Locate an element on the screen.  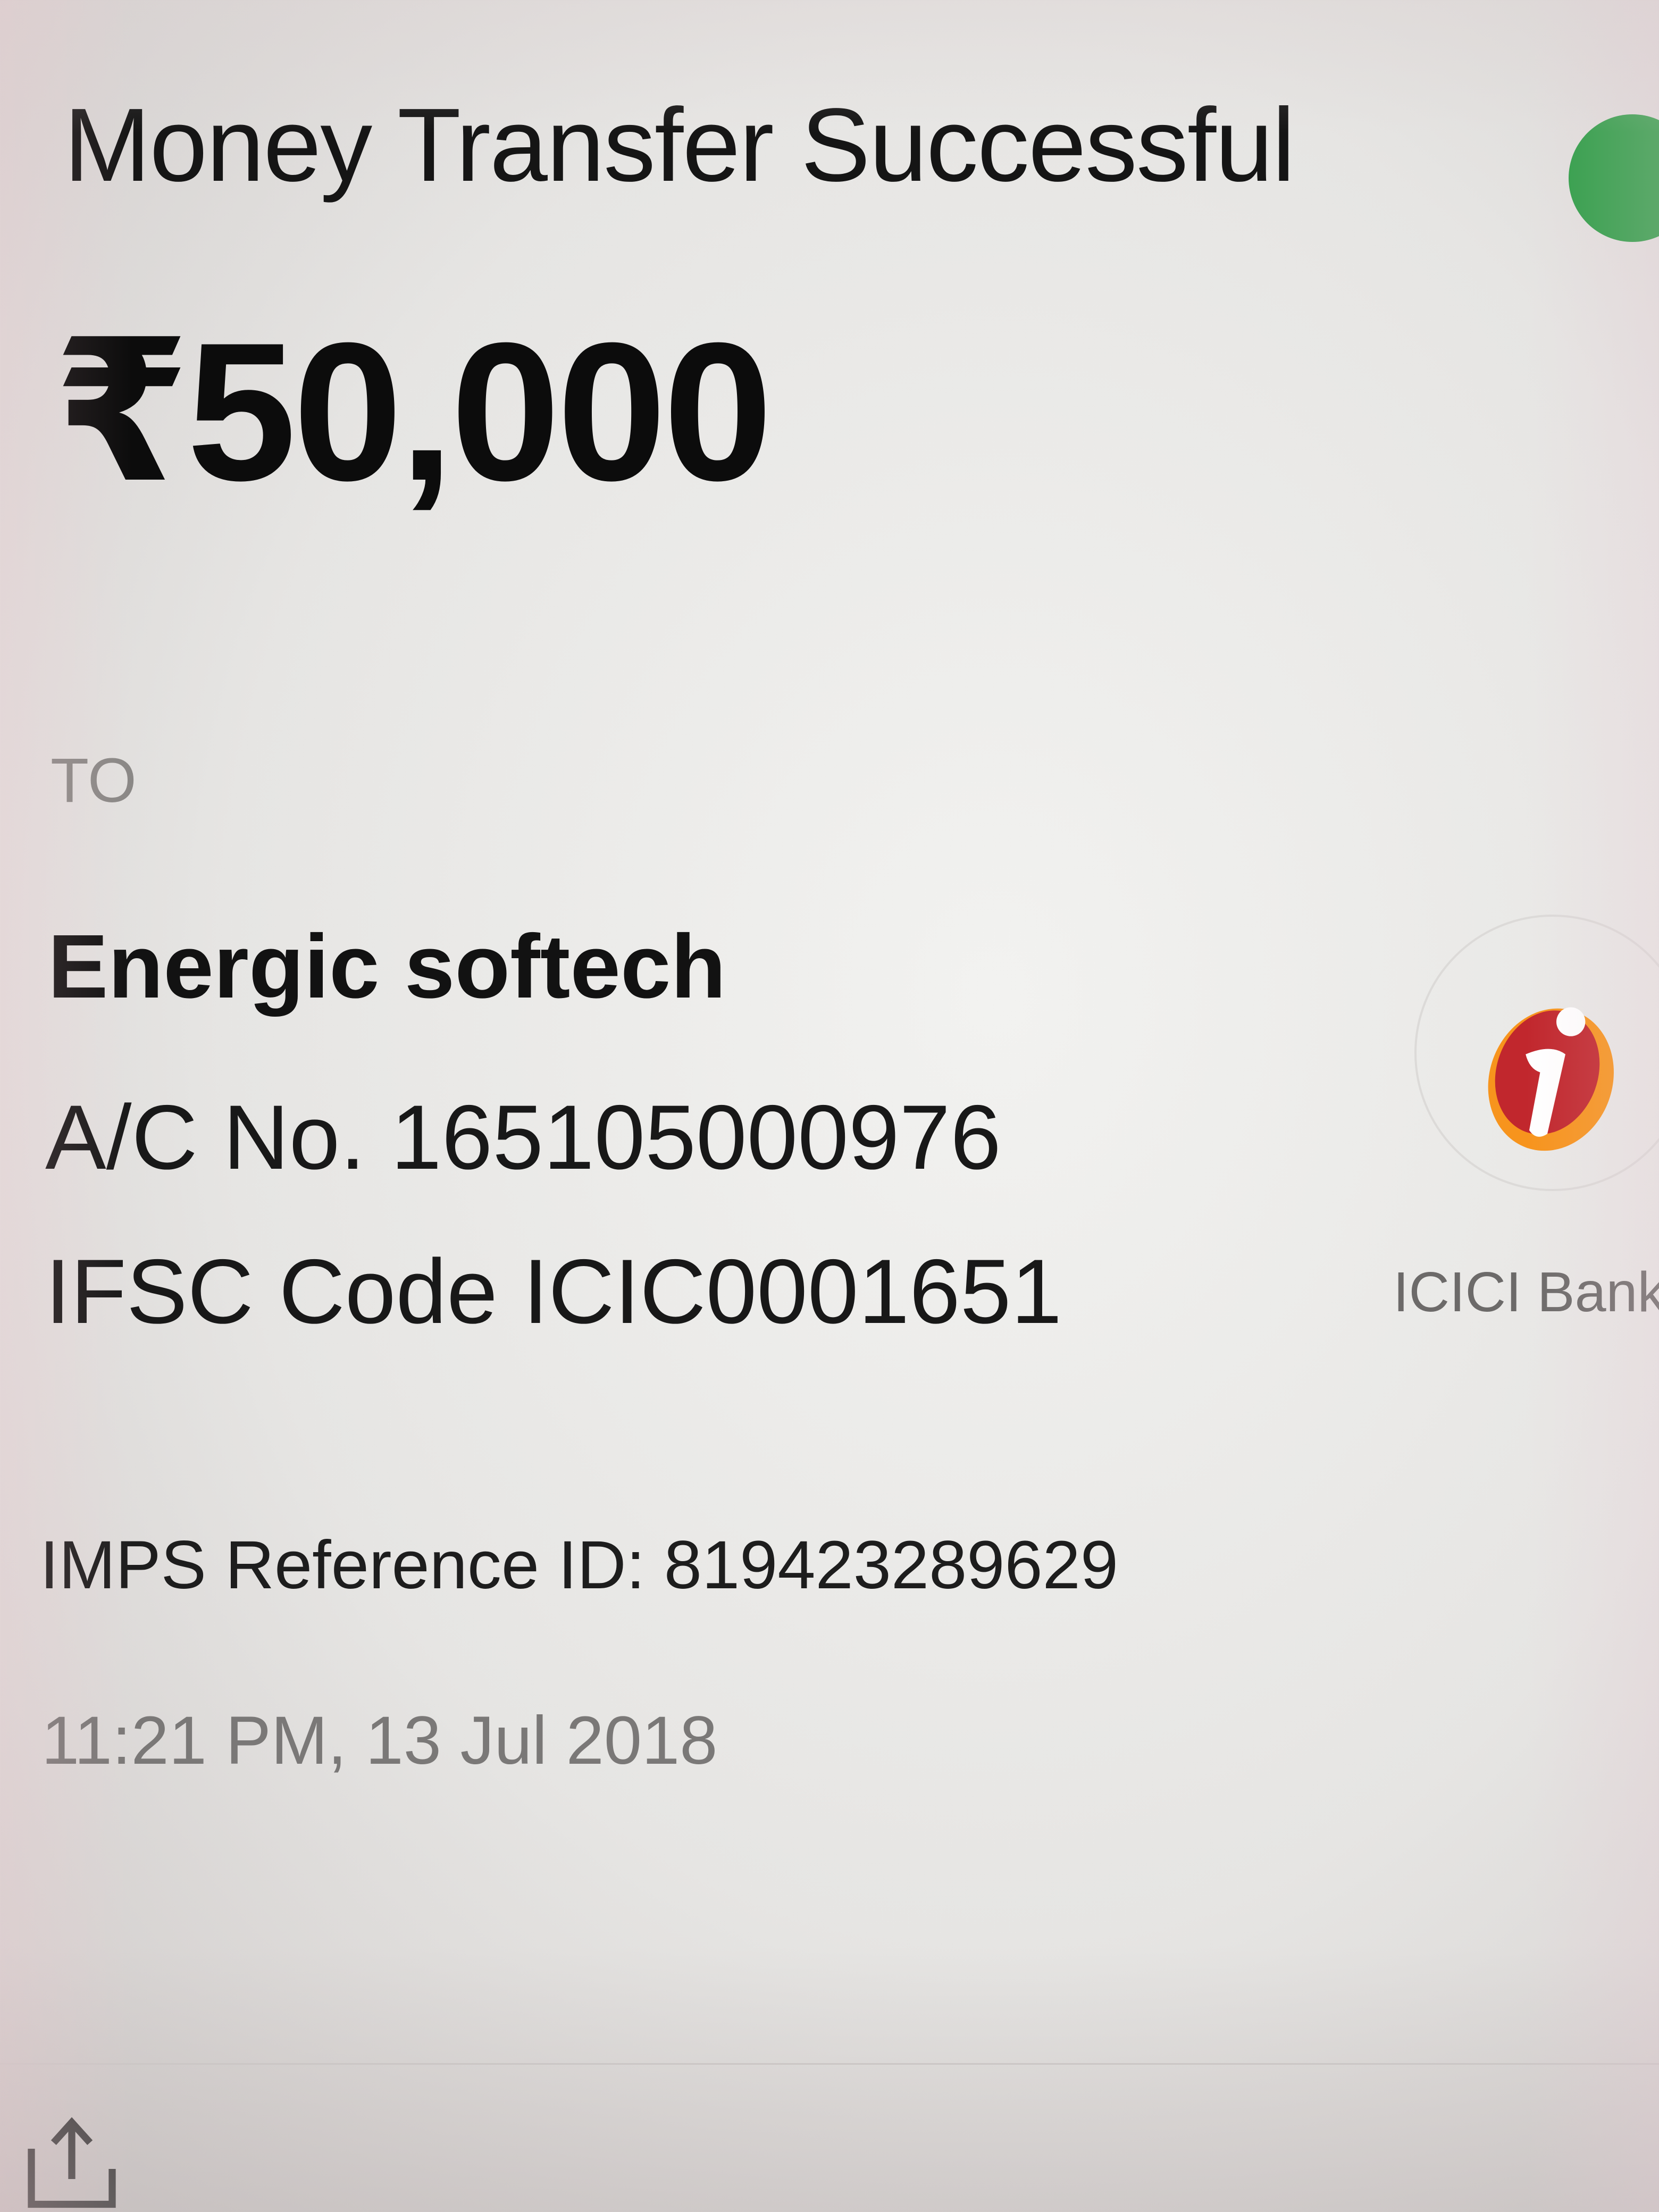
transfer-amount: ₹50,000 is located at coordinates (413, 412).